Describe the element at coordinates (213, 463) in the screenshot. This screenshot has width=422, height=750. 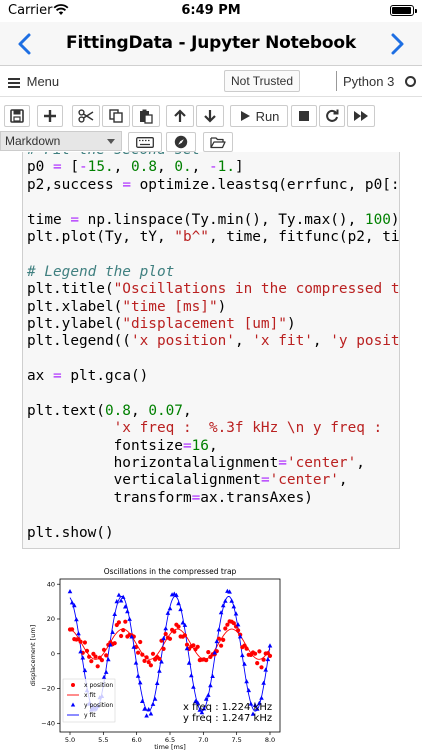
I see `code-line: horizontalalignment='center',` at that location.